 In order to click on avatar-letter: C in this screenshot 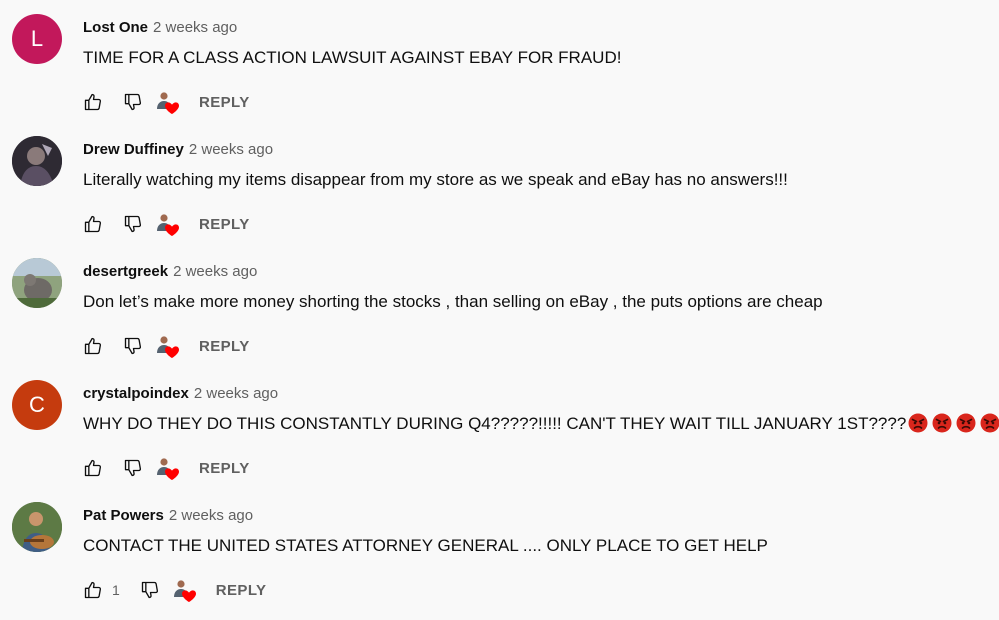, I will do `click(37, 404)`.